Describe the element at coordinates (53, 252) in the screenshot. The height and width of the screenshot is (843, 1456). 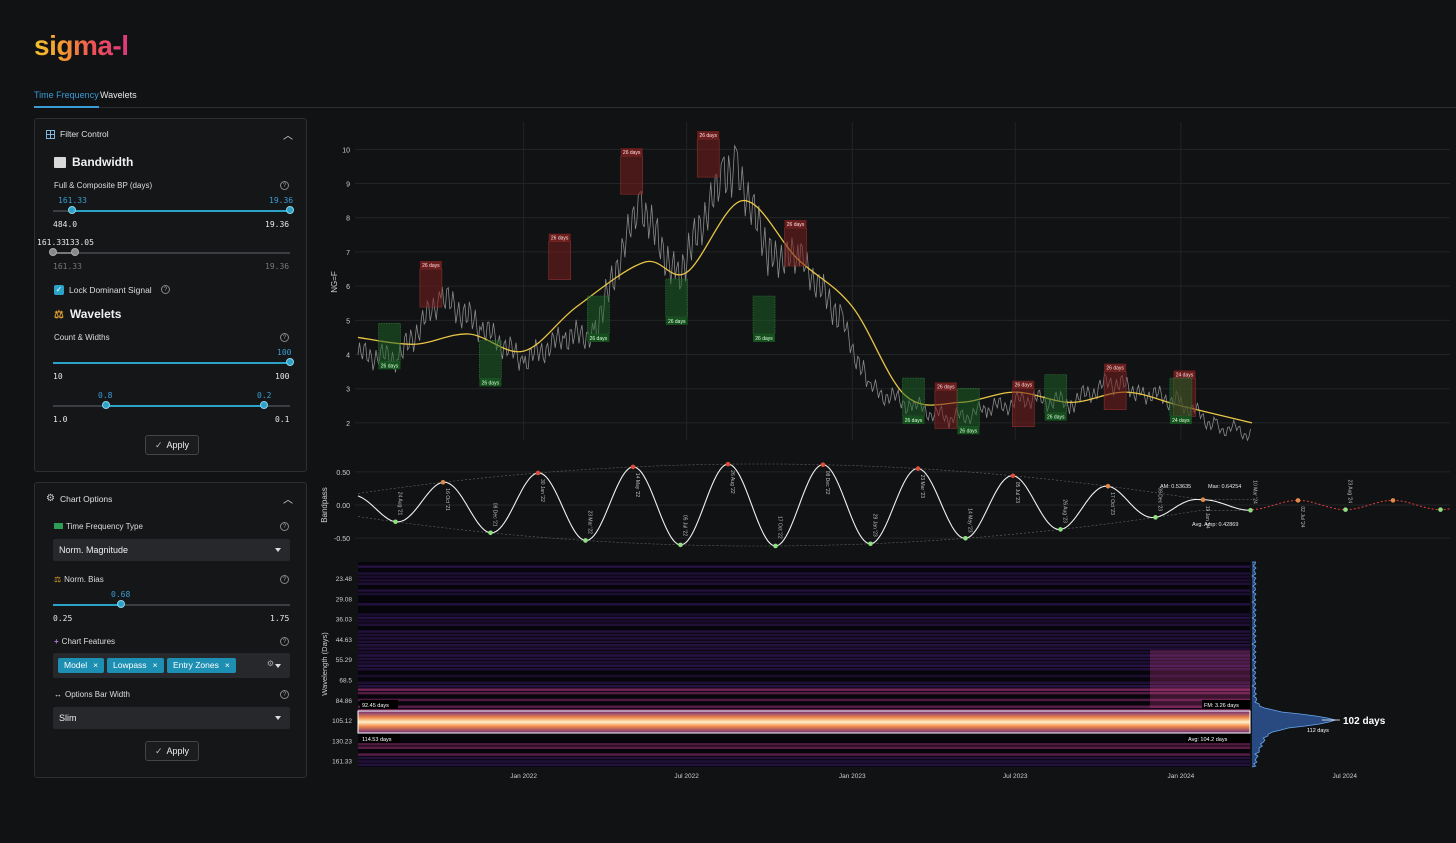
I see `composite-low-thumb` at that location.